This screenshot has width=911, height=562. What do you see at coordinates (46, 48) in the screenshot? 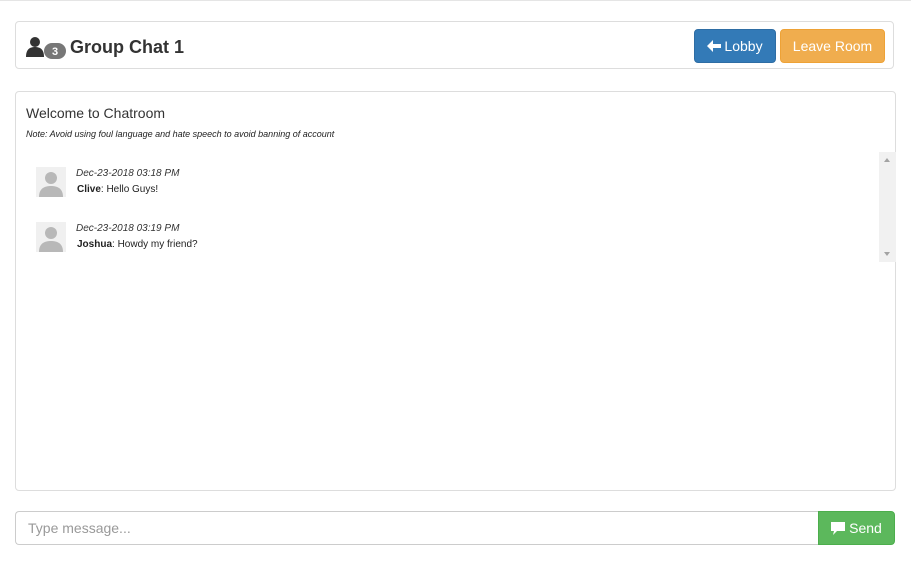
I see `user-icon: 3` at bounding box center [46, 48].